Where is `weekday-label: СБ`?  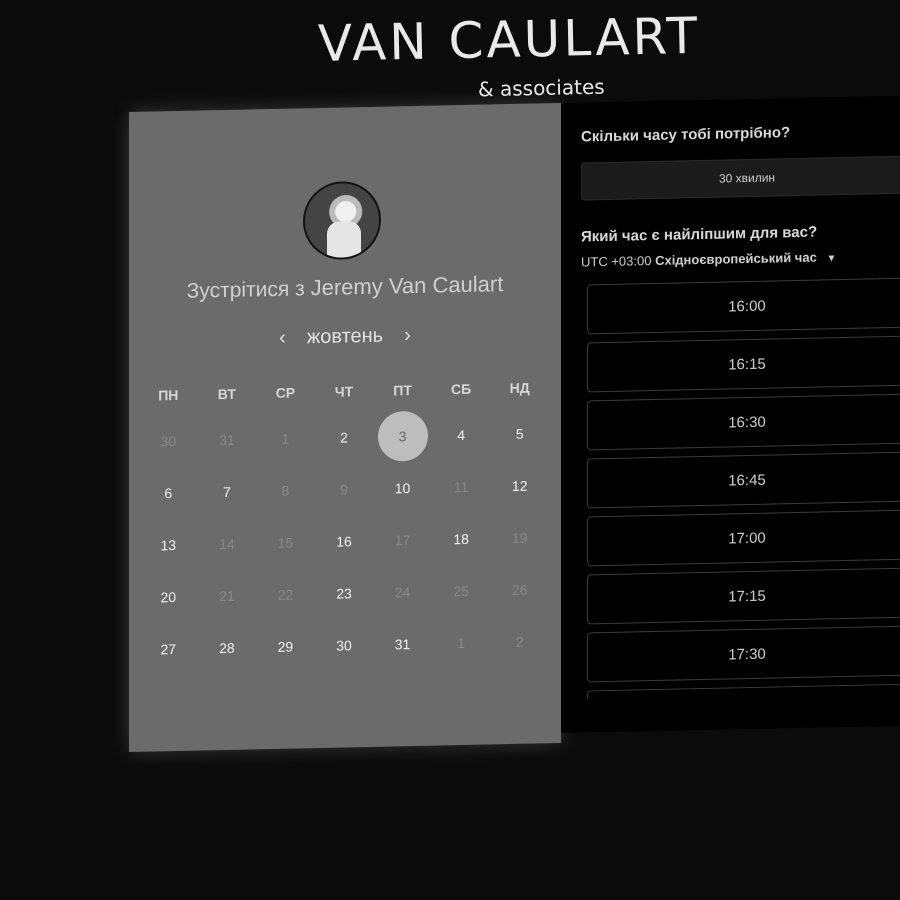
weekday-label: СБ is located at coordinates (461, 389).